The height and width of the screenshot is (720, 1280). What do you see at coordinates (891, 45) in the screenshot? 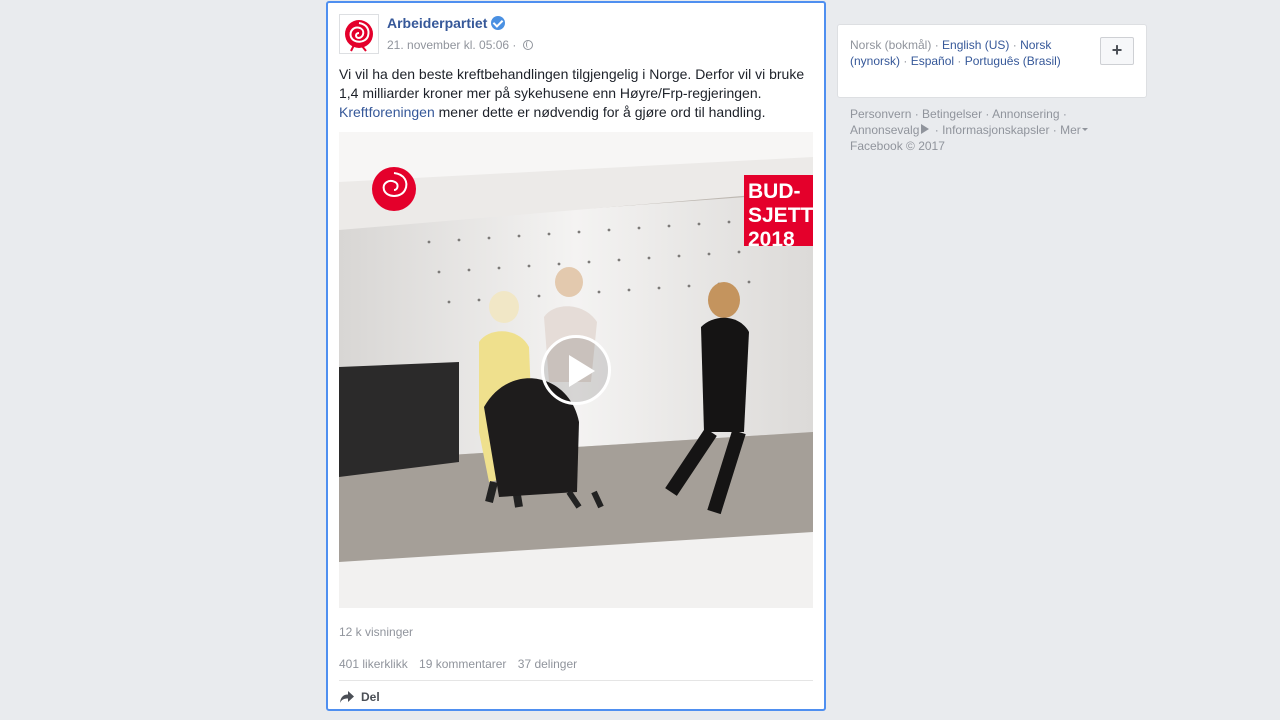
I see `current-language: Norsk (bokmål)` at bounding box center [891, 45].